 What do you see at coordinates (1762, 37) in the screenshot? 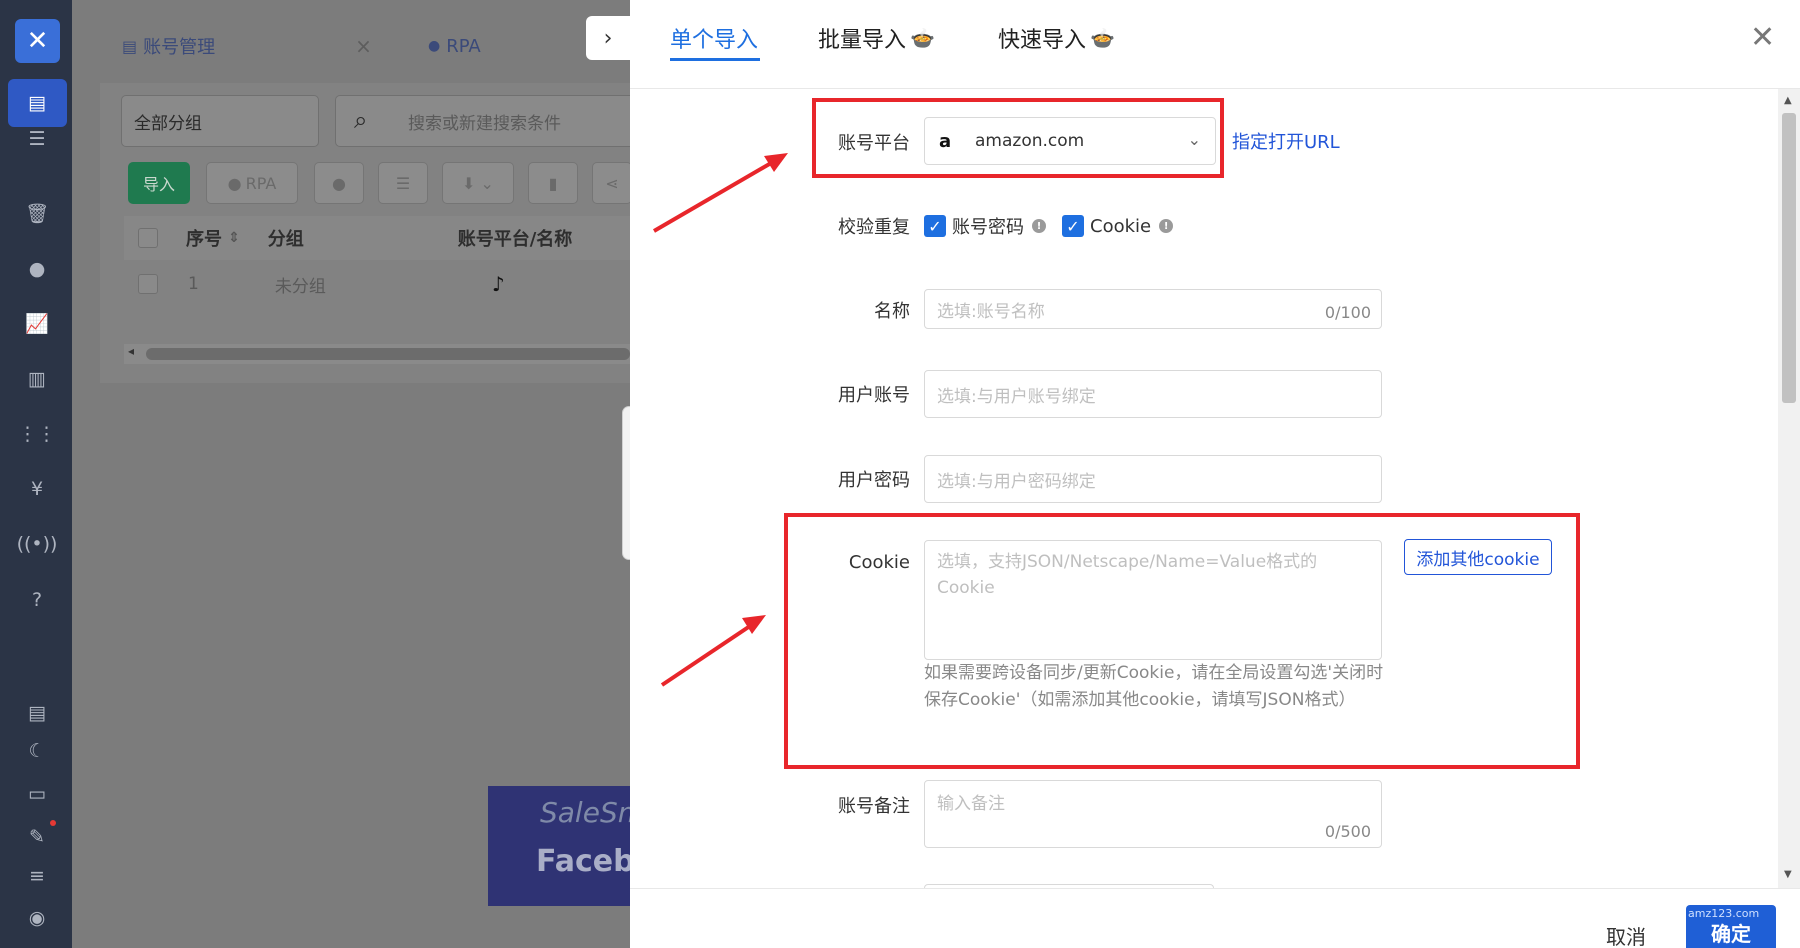
I see `close-icon: ✕` at bounding box center [1762, 37].